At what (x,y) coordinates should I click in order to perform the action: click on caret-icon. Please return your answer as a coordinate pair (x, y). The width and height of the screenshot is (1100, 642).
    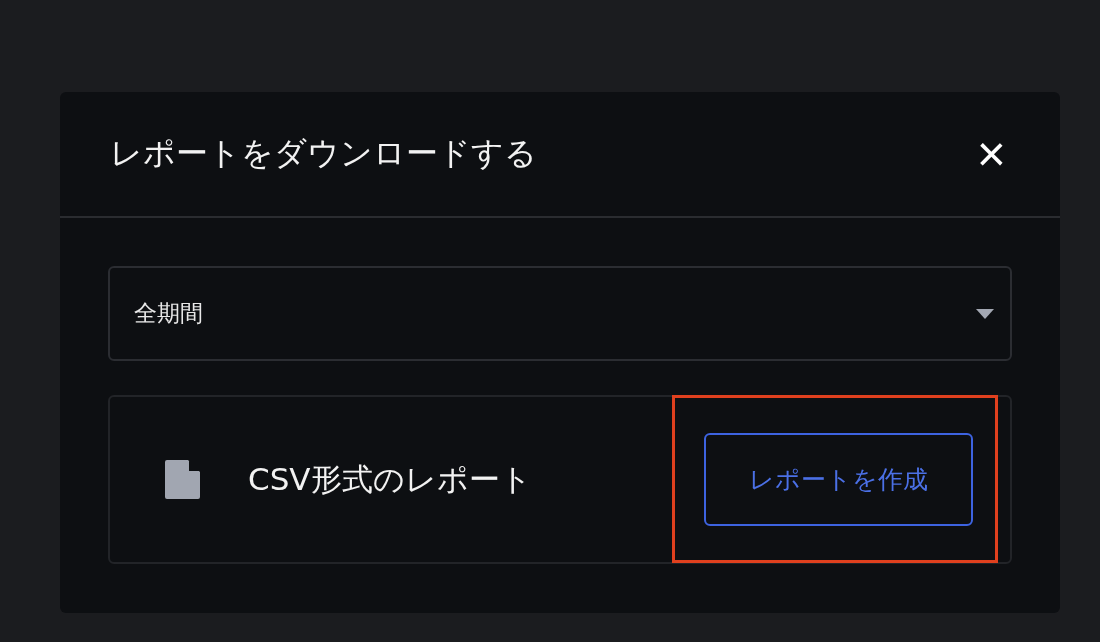
    Looking at the image, I should click on (985, 313).